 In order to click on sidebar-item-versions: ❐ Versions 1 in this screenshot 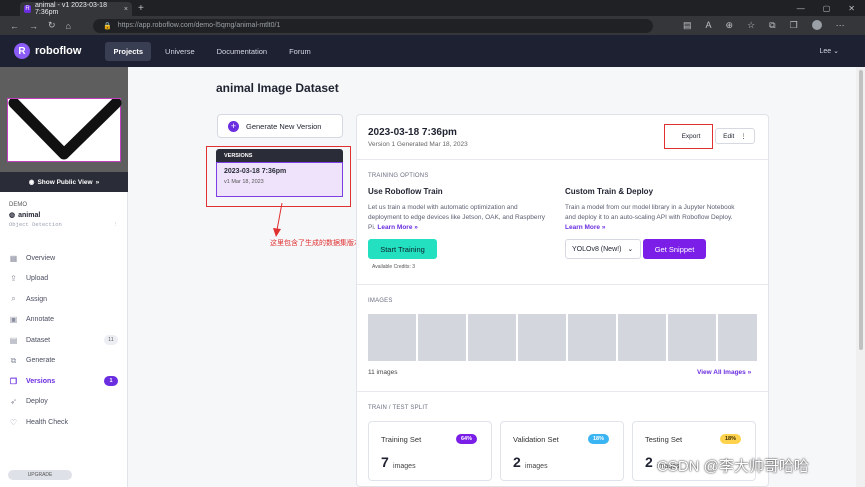, I will do `click(63, 381)`.